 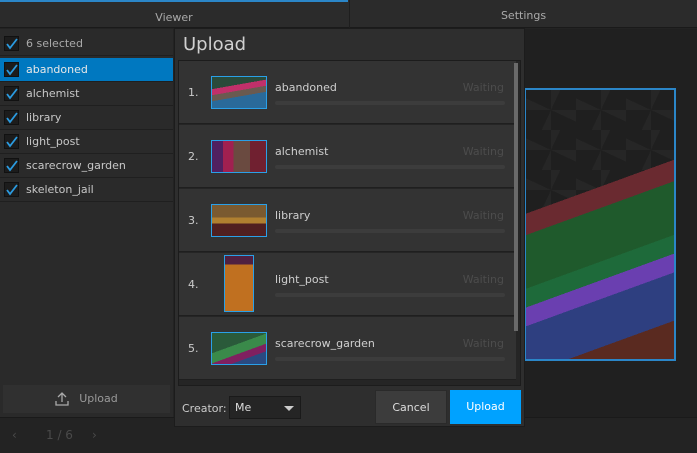 I want to click on item-name: scarecrow_garden, so click(x=325, y=343).